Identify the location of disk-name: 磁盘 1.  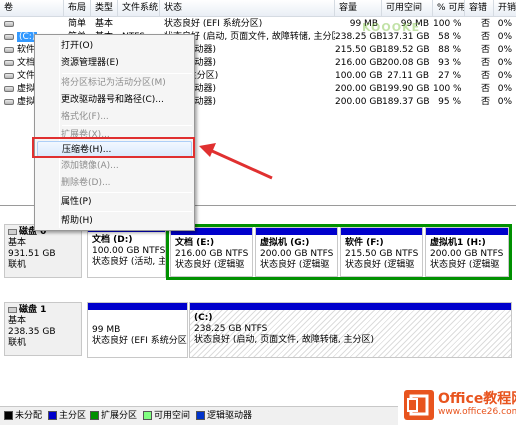
(33, 310).